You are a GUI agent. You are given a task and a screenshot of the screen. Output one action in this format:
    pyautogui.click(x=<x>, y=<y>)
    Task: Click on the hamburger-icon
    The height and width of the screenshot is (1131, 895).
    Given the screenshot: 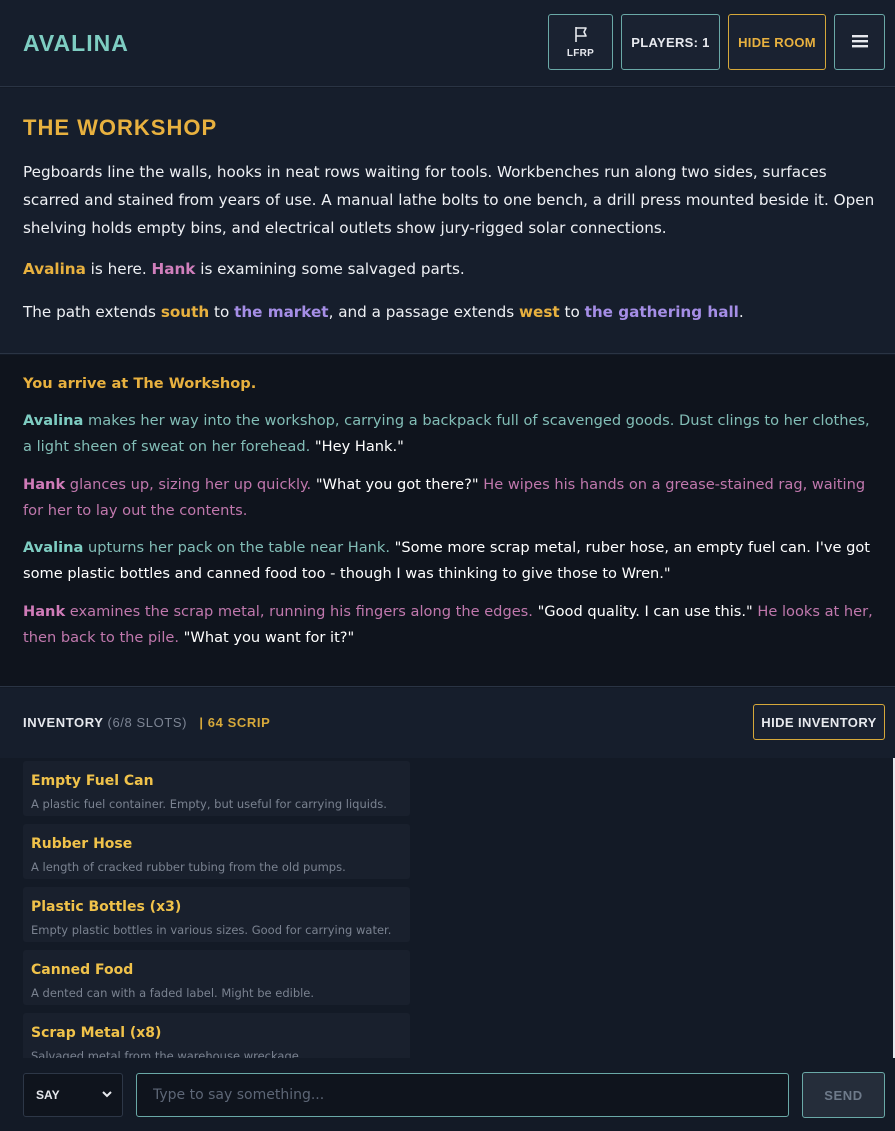 What is the action you would take?
    pyautogui.click(x=860, y=42)
    